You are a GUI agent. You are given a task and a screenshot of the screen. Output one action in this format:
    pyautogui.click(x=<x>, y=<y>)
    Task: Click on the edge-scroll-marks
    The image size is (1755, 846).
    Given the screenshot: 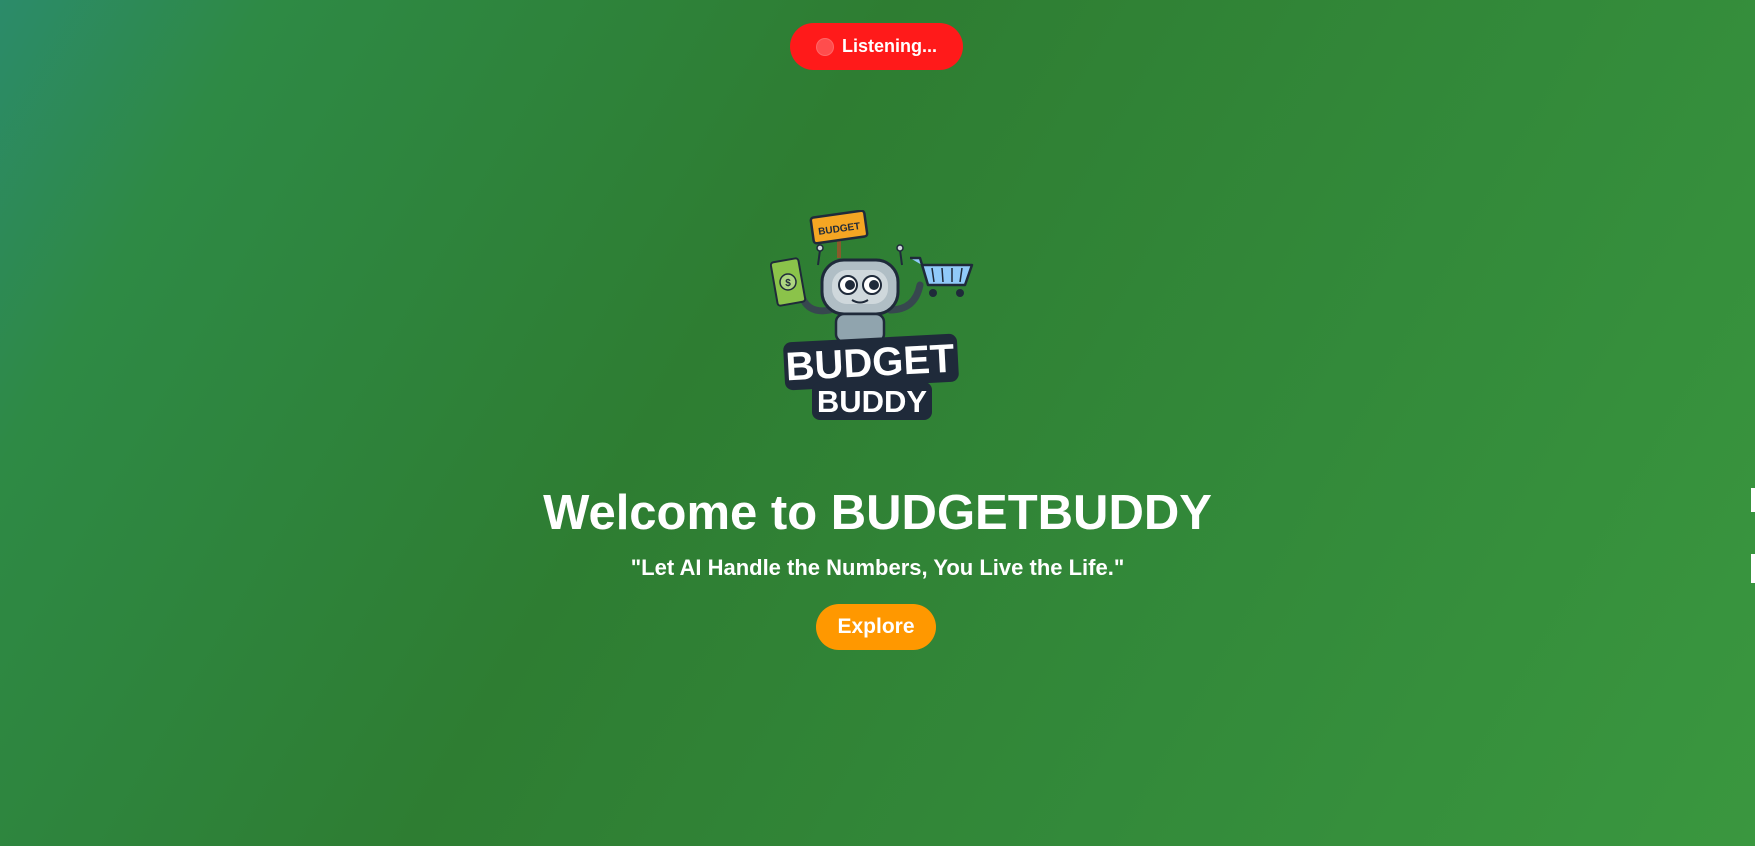 What is the action you would take?
    pyautogui.click(x=1753, y=535)
    